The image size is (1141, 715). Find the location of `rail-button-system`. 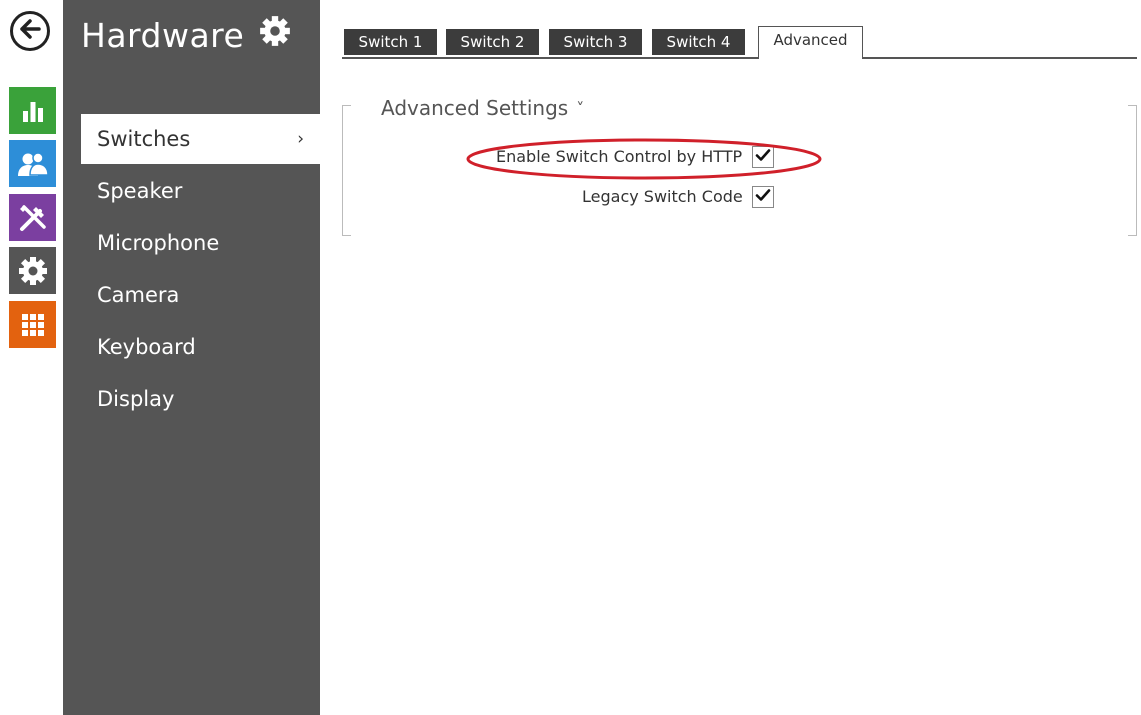

rail-button-system is located at coordinates (32, 270).